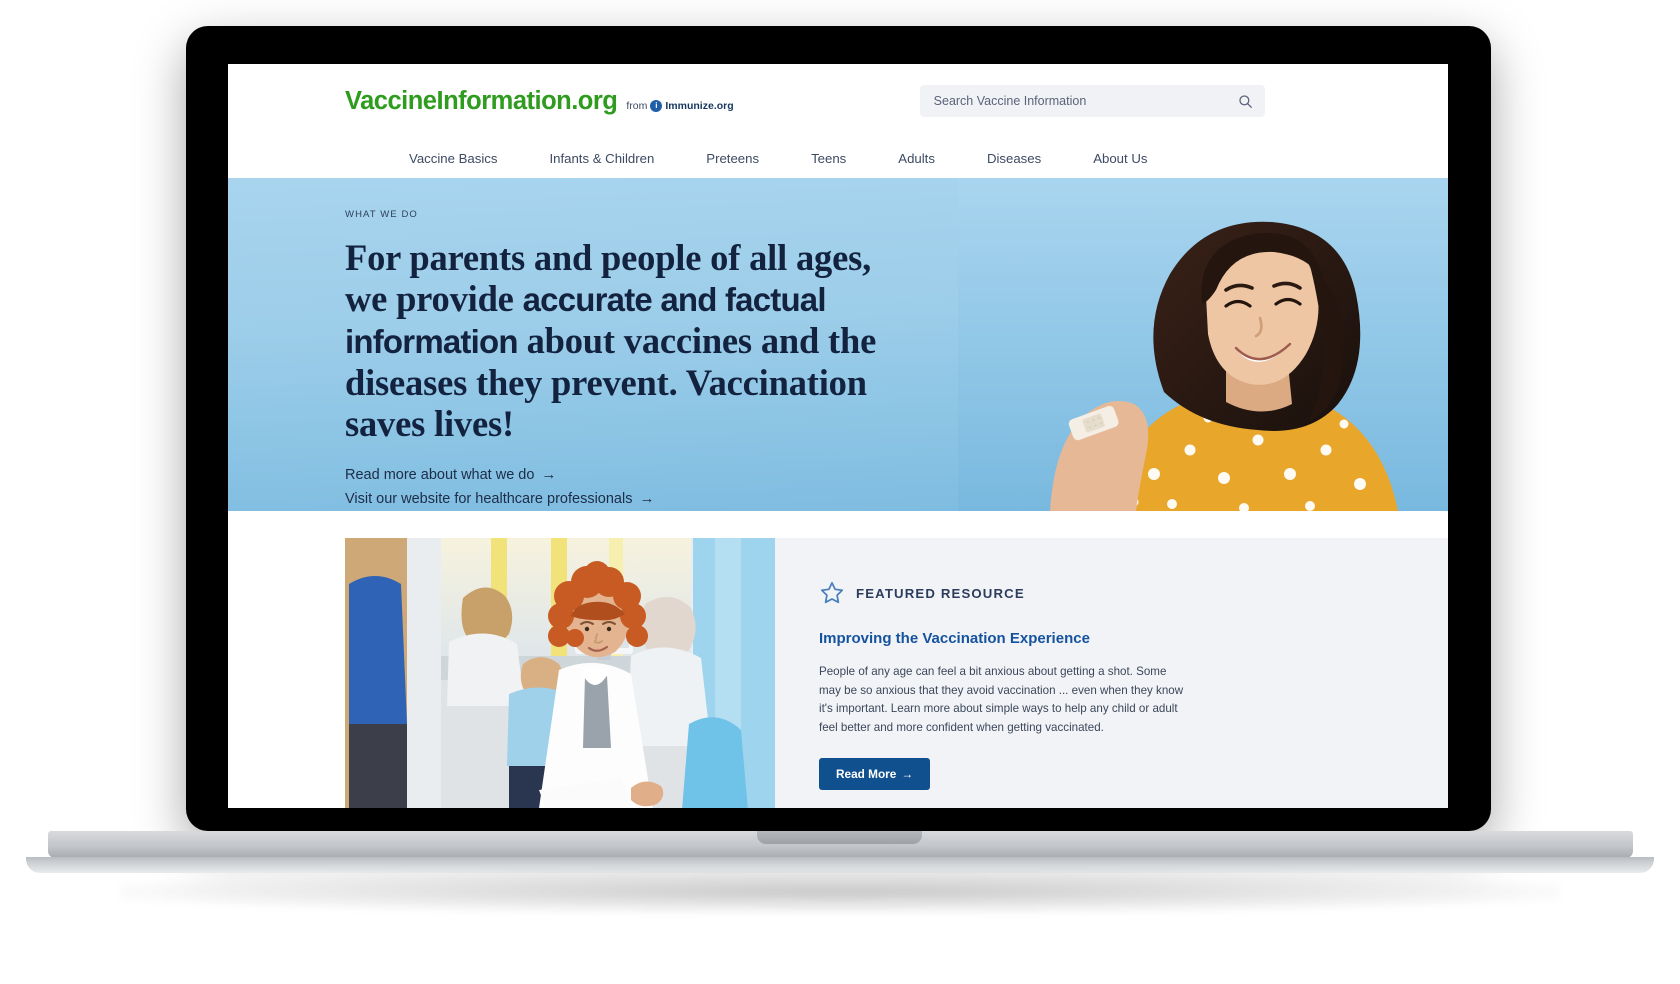 This screenshot has height=984, width=1680. I want to click on nav-item-adults: Adults, so click(916, 158).